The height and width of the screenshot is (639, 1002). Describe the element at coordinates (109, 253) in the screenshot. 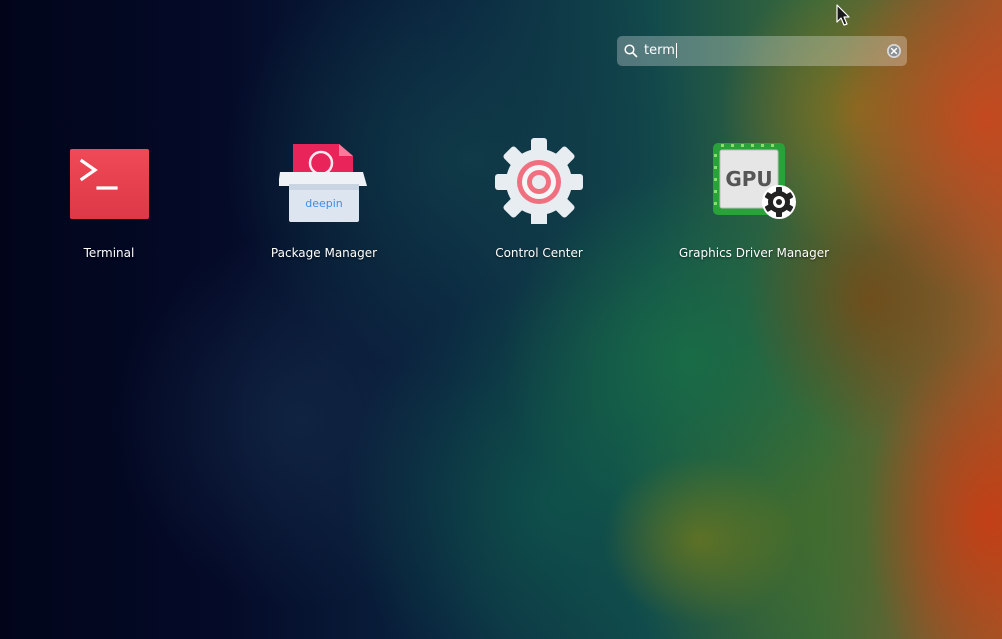

I see `app-label-terminal: Terminal` at that location.